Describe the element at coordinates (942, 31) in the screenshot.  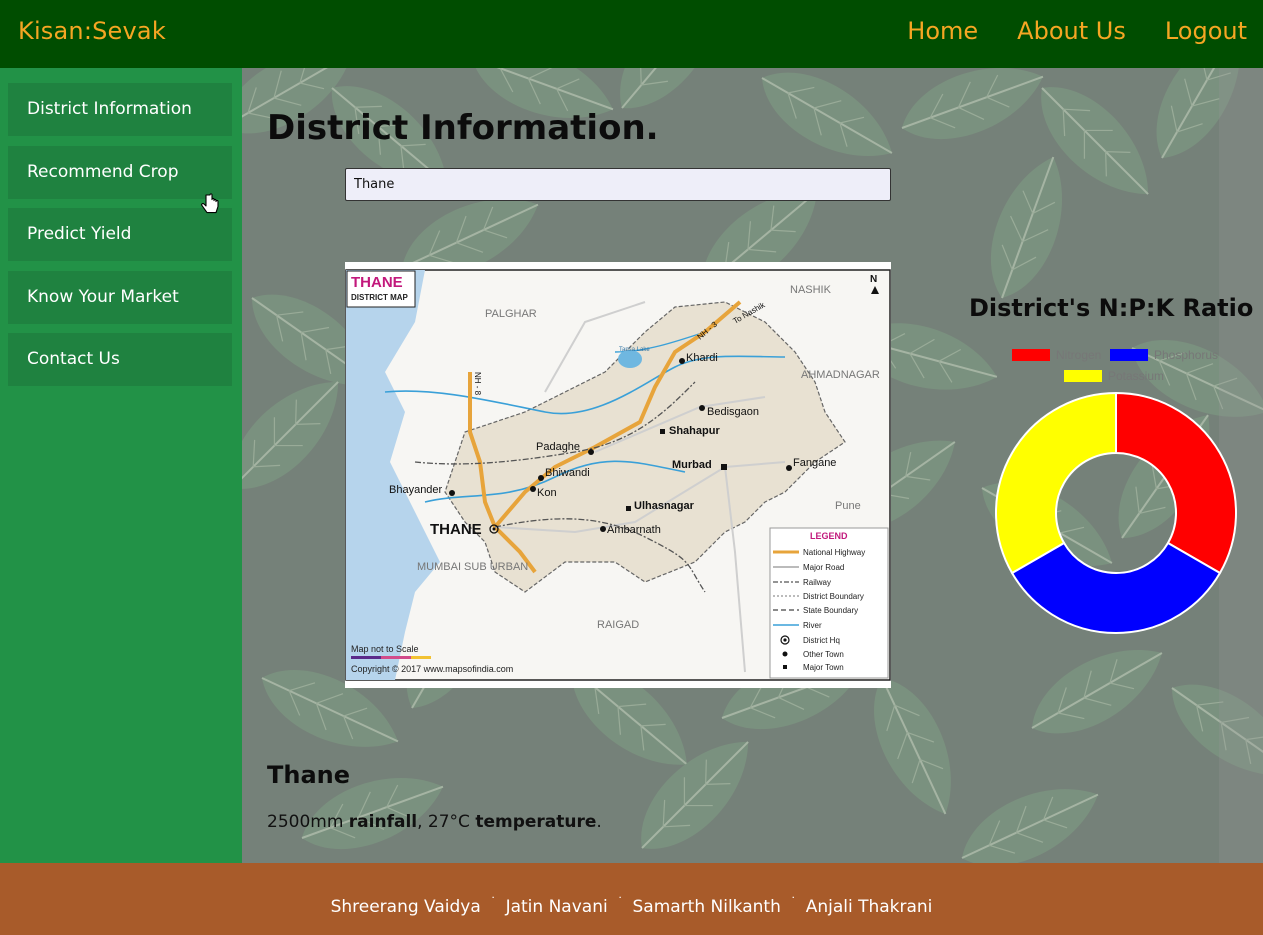
I see `nav-home-link: Home` at that location.